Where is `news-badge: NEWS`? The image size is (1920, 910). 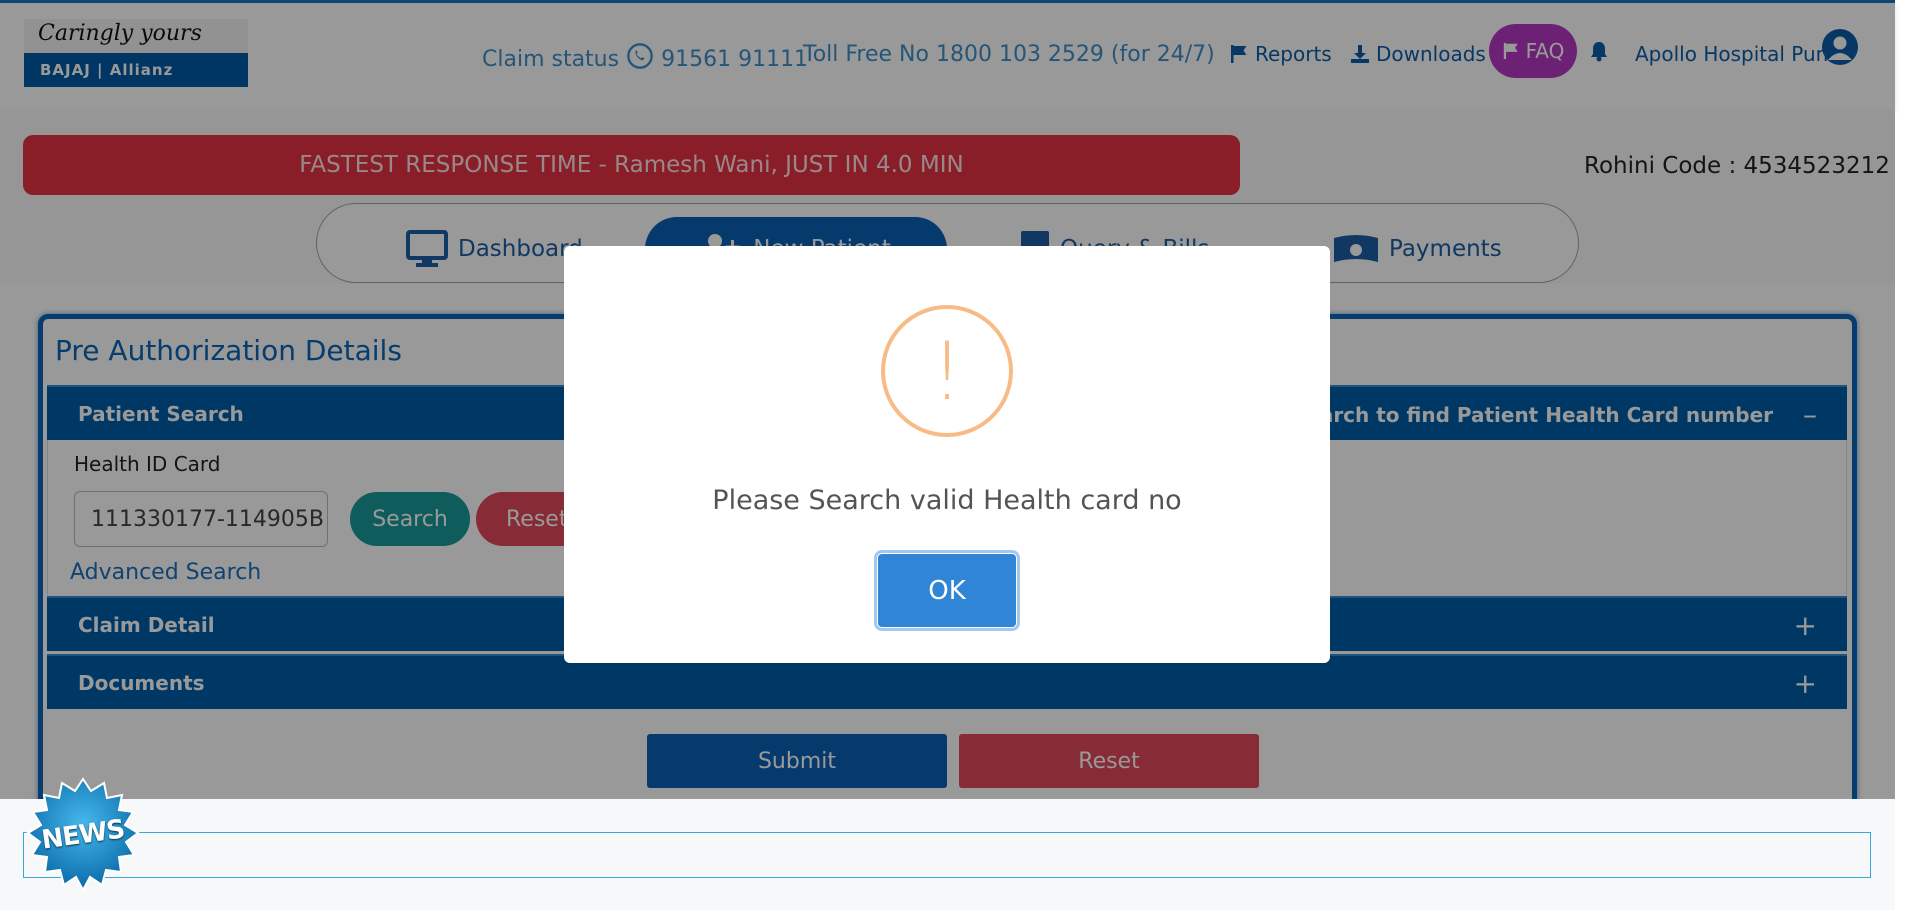 news-badge: NEWS is located at coordinates (83, 835).